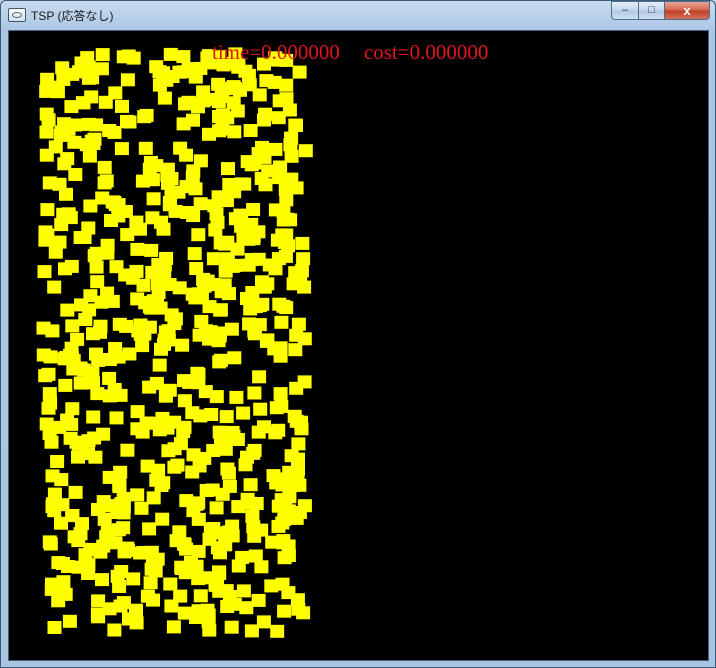 The height and width of the screenshot is (668, 716). Describe the element at coordinates (651, 10) in the screenshot. I see `maximize-button: □` at that location.